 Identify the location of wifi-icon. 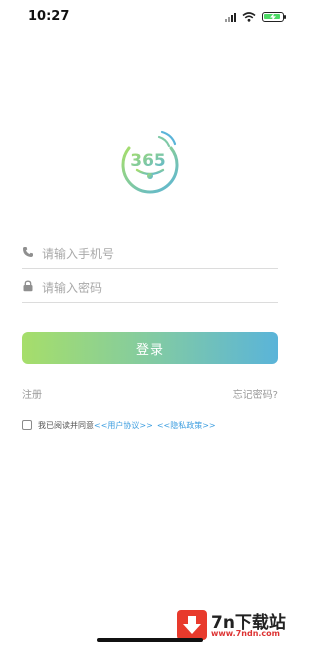
(249, 17).